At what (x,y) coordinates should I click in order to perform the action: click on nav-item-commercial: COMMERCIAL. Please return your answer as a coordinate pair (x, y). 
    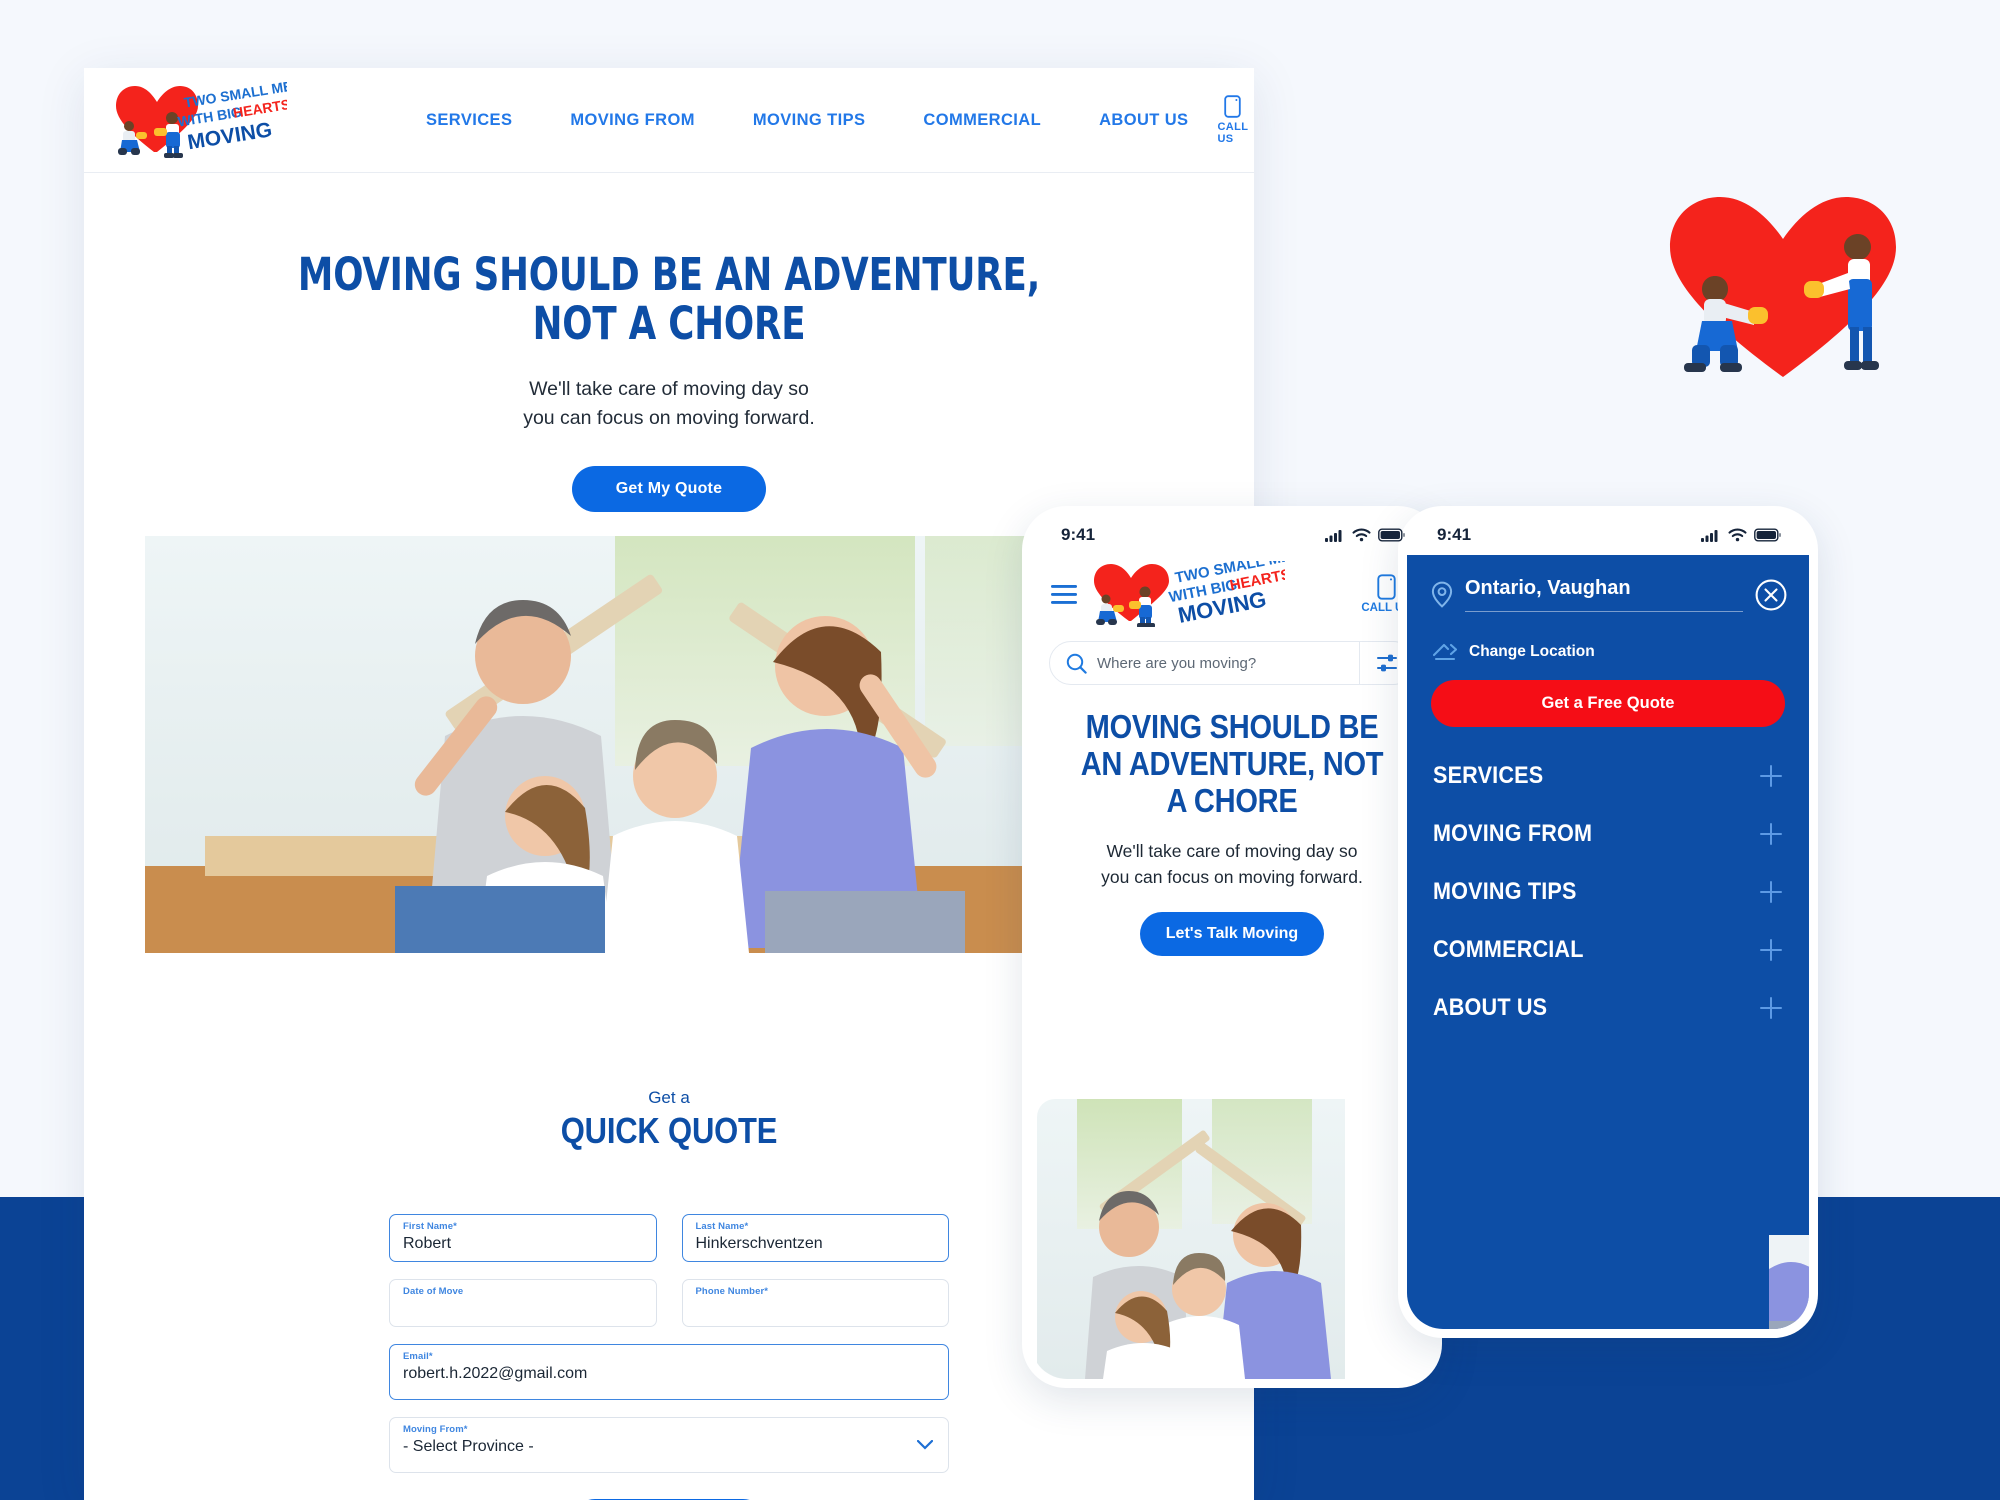
    Looking at the image, I should click on (982, 120).